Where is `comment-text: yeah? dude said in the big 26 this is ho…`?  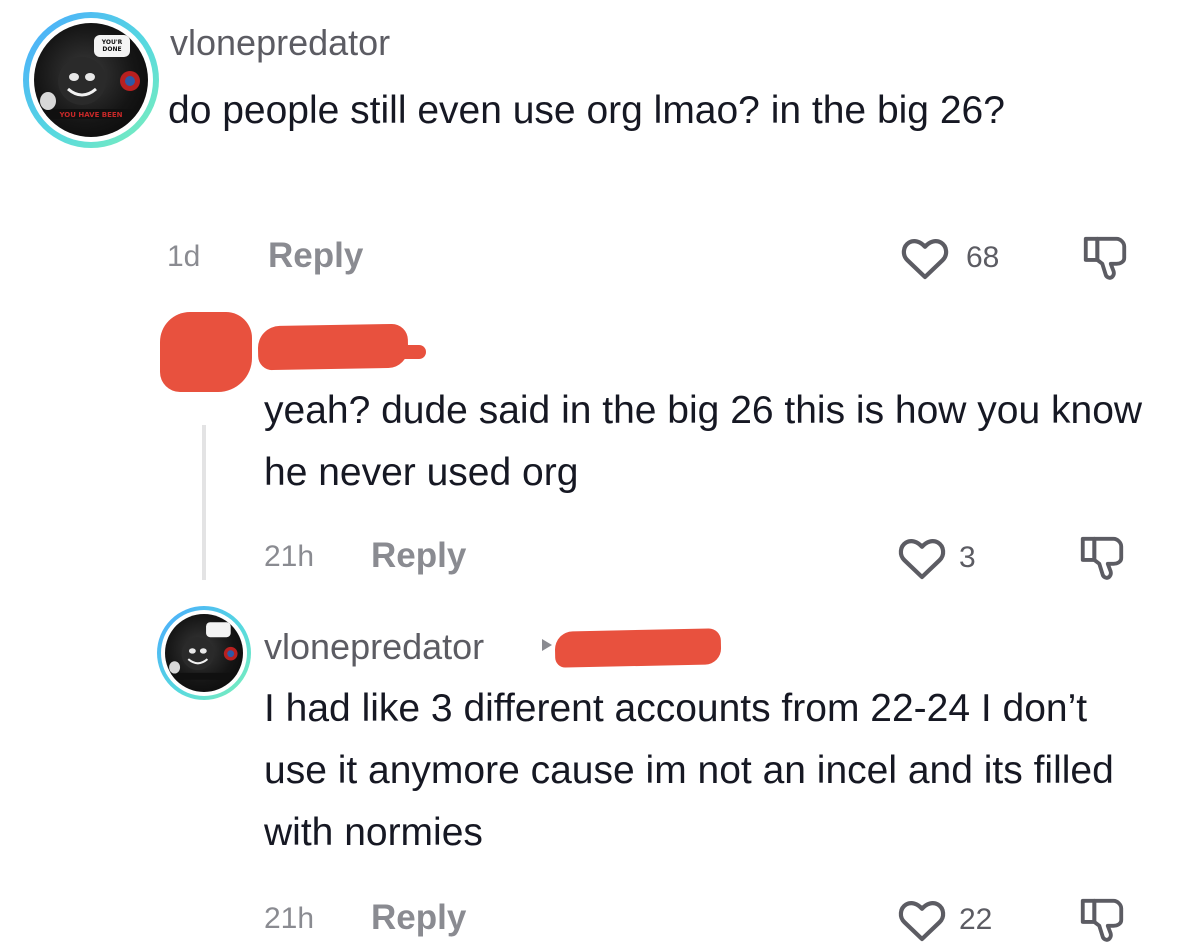 comment-text: yeah? dude said in the big 26 this is ho… is located at coordinates (703, 441).